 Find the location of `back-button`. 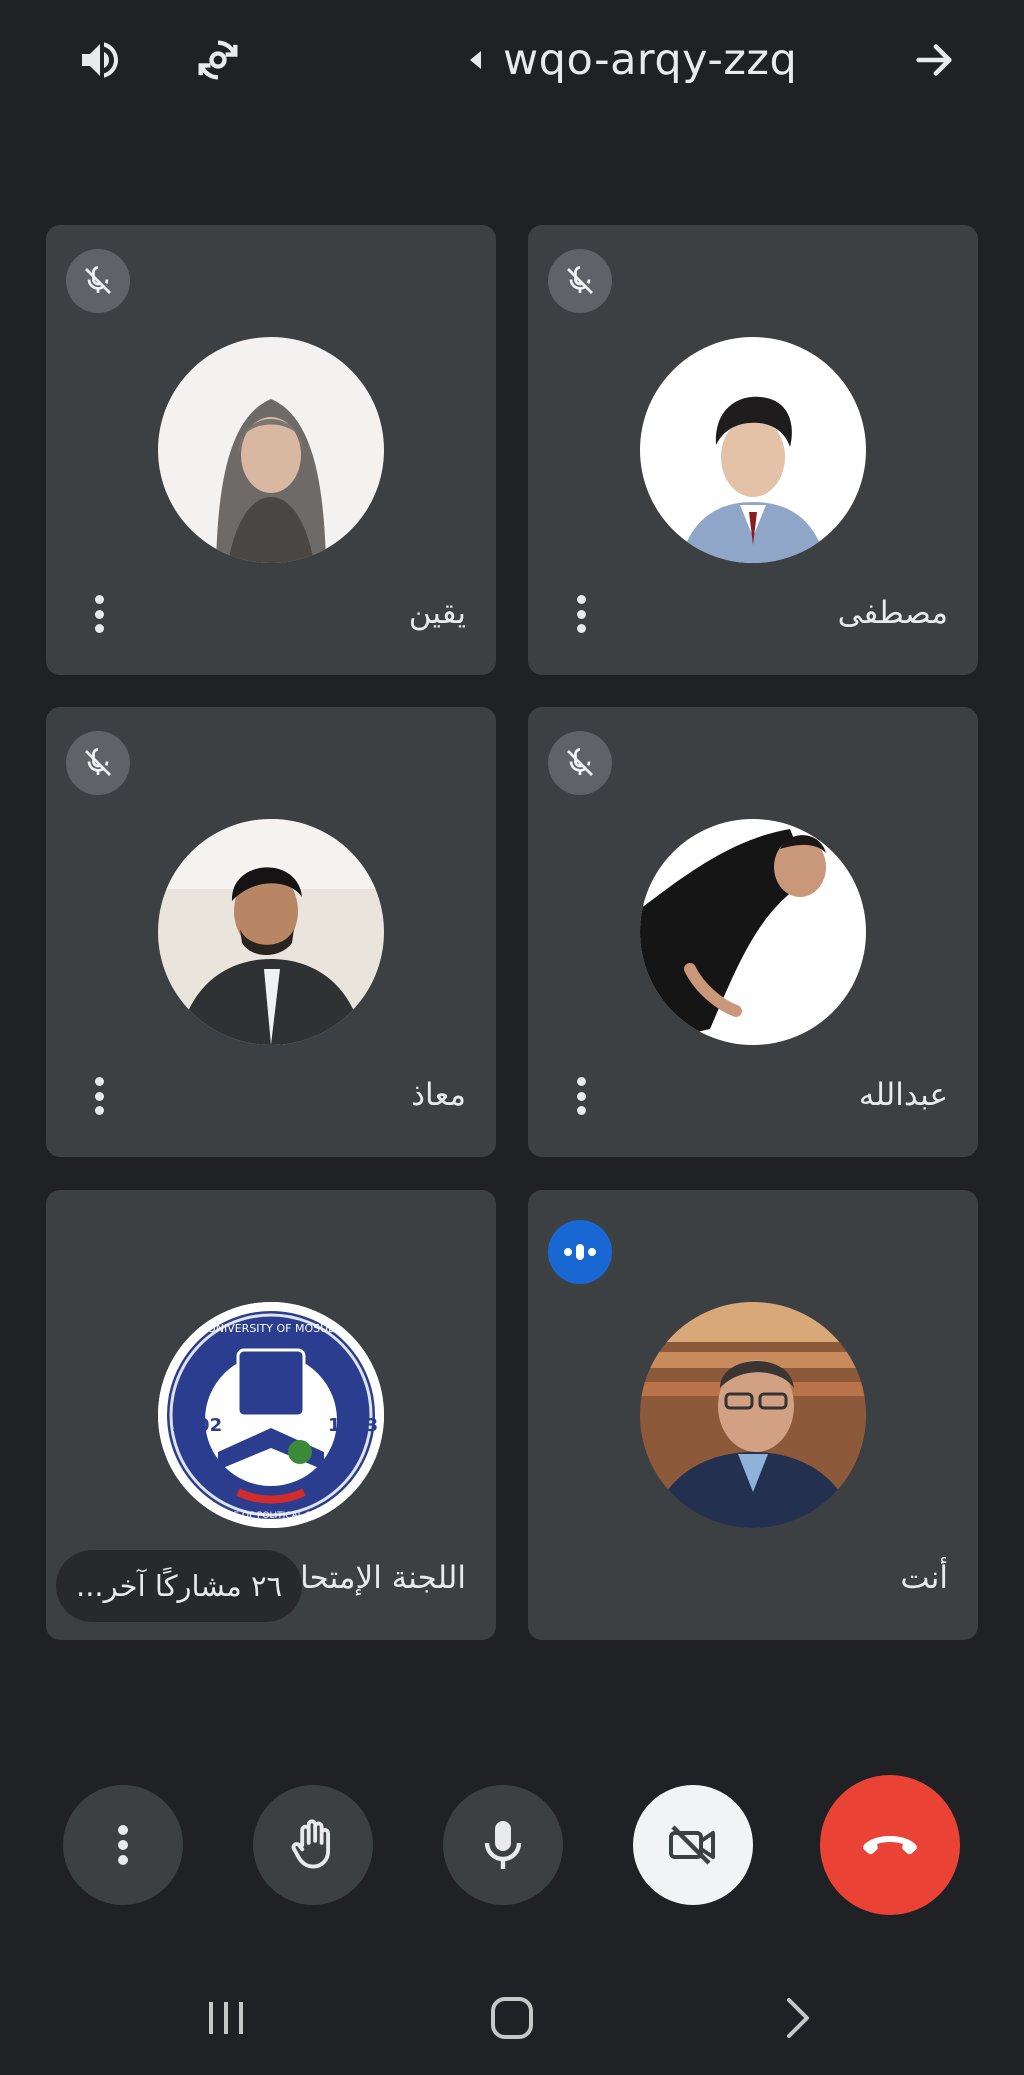

back-button is located at coordinates (798, 2018).